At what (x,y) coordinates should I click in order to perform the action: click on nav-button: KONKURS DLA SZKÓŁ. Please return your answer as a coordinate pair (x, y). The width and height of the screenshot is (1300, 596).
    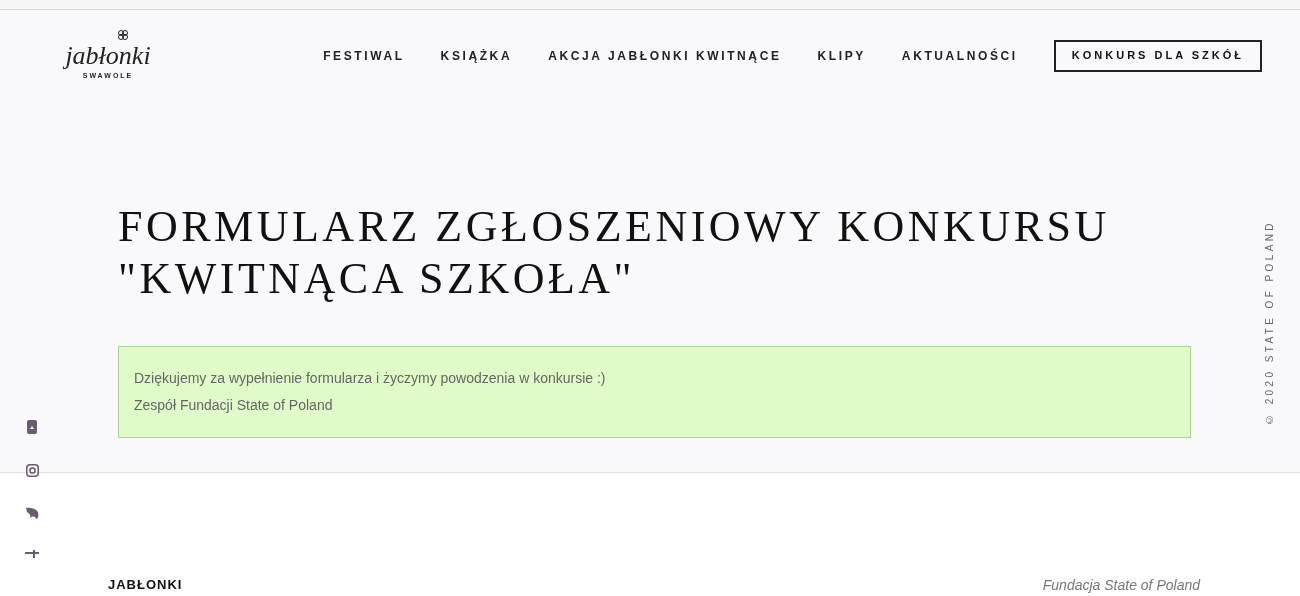
    Looking at the image, I should click on (1157, 55).